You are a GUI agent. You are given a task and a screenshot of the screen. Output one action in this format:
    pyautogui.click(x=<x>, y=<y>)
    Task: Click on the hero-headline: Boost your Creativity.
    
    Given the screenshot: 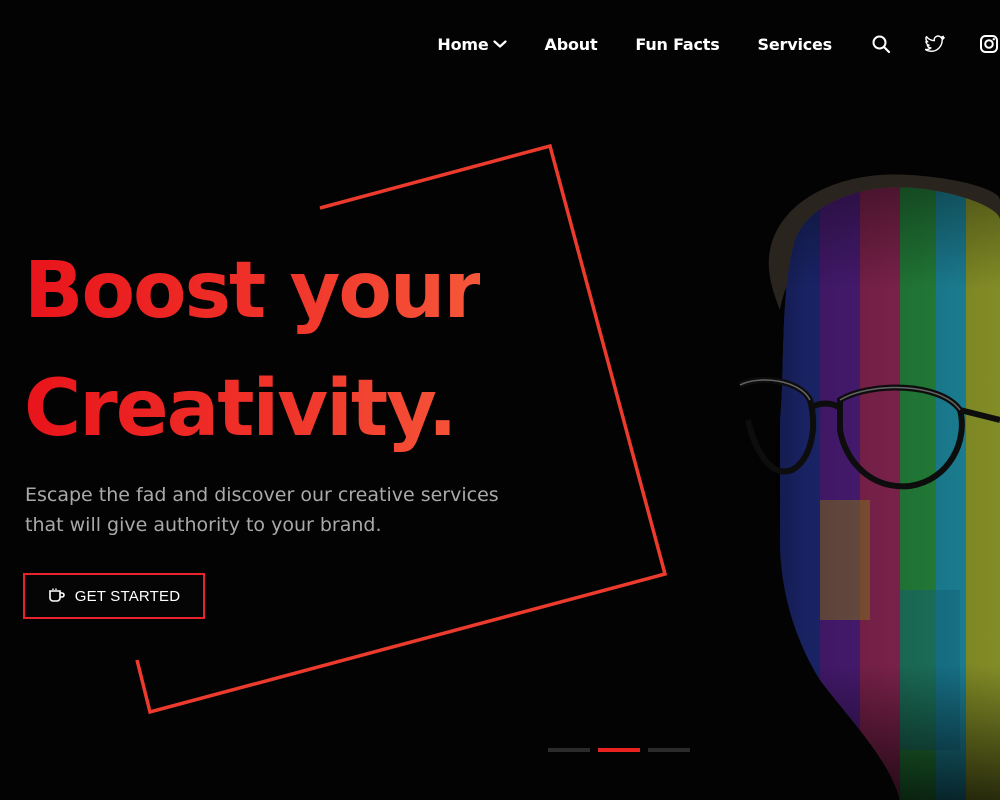 What is the action you would take?
    pyautogui.click(x=252, y=350)
    